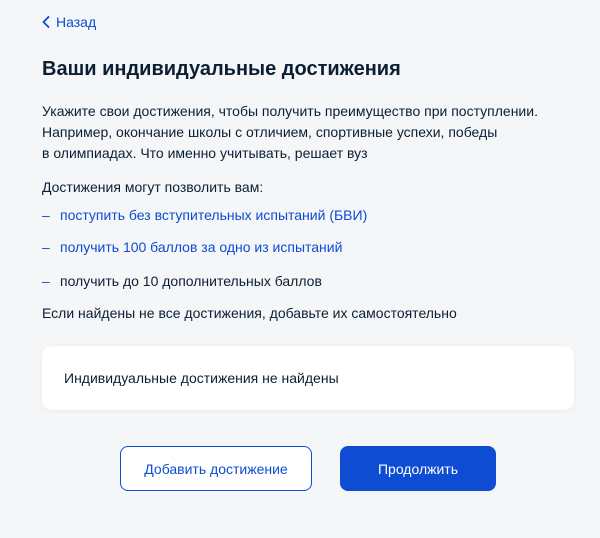 This screenshot has height=538, width=600. Describe the element at coordinates (418, 468) in the screenshot. I see `continue-button: Продолжить` at that location.